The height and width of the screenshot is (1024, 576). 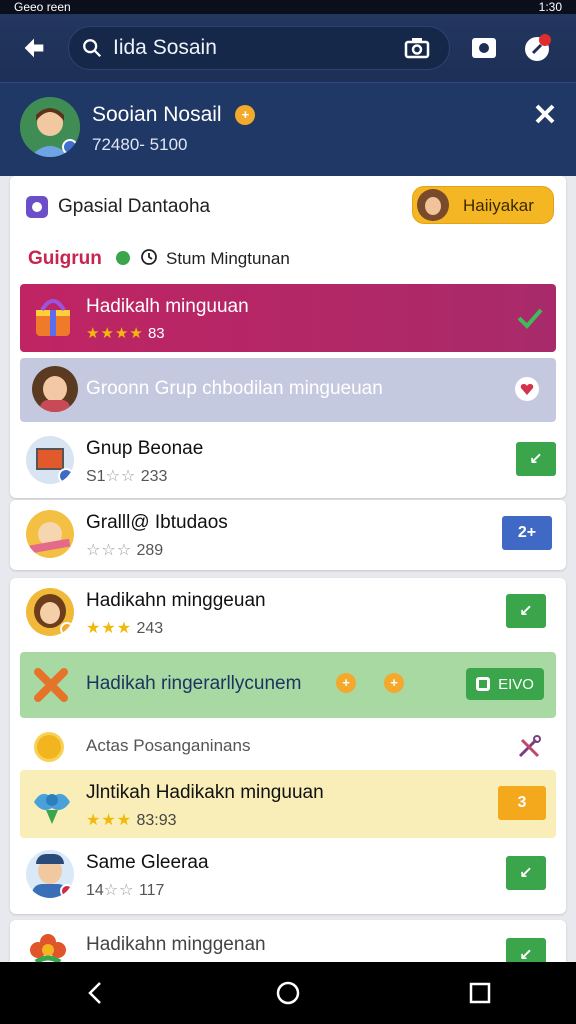 I want to click on nav-home-icon, so click(x=288, y=993).